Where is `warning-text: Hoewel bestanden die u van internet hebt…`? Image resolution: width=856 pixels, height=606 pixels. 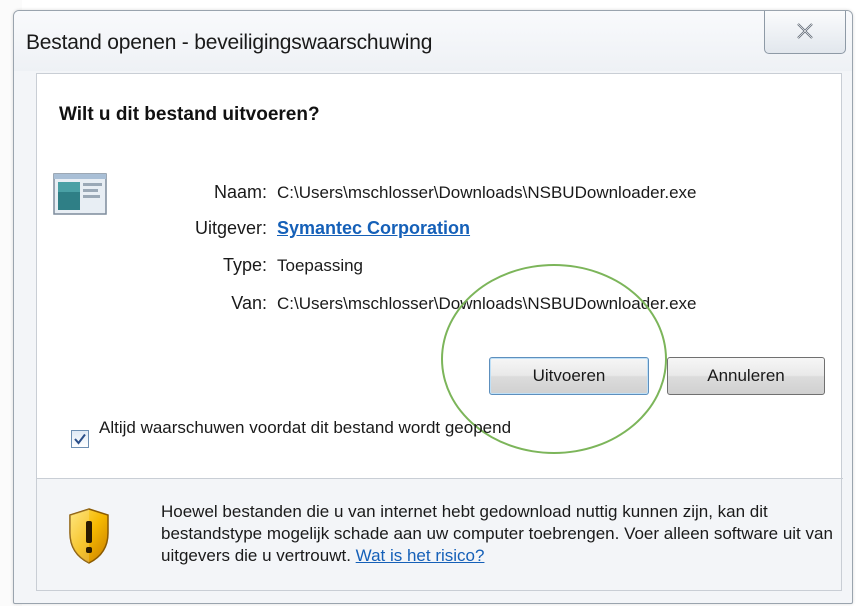 warning-text: Hoewel bestanden die u van internet hebt… is located at coordinates (501, 534).